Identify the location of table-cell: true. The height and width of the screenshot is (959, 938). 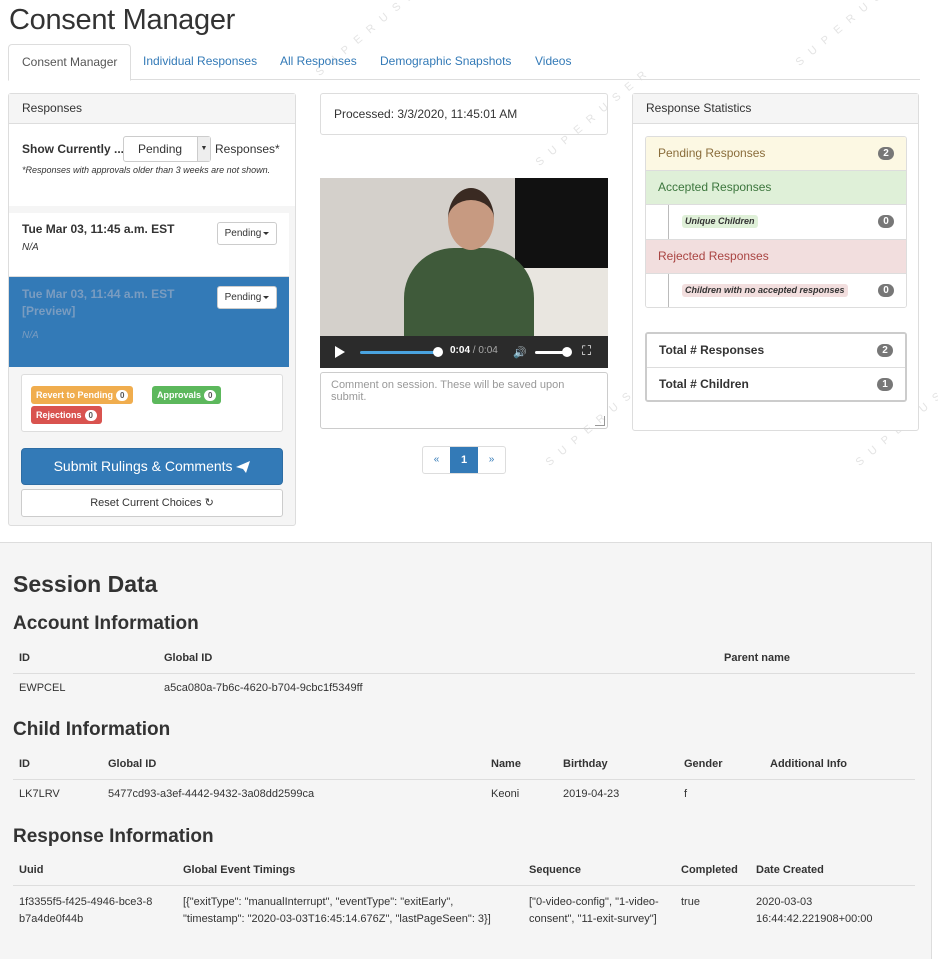
(690, 901).